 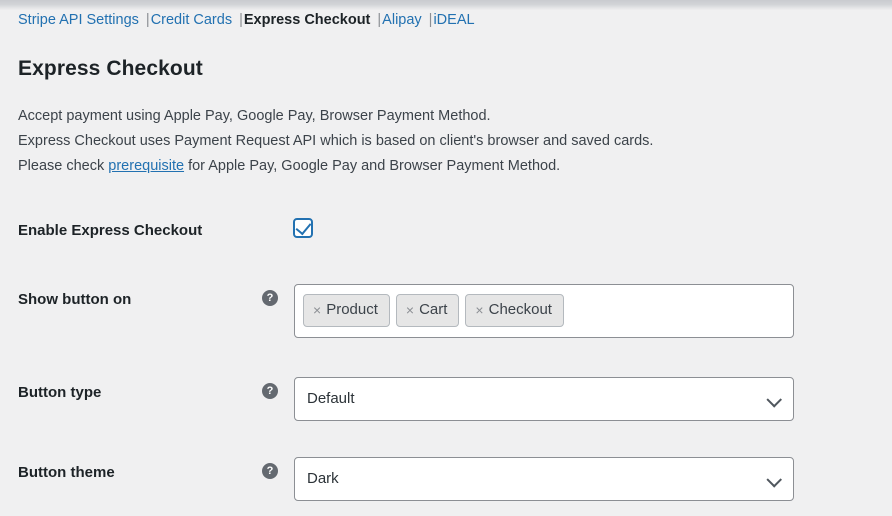 What do you see at coordinates (146, 166) in the screenshot?
I see `prerequisite-link: prerequisite` at bounding box center [146, 166].